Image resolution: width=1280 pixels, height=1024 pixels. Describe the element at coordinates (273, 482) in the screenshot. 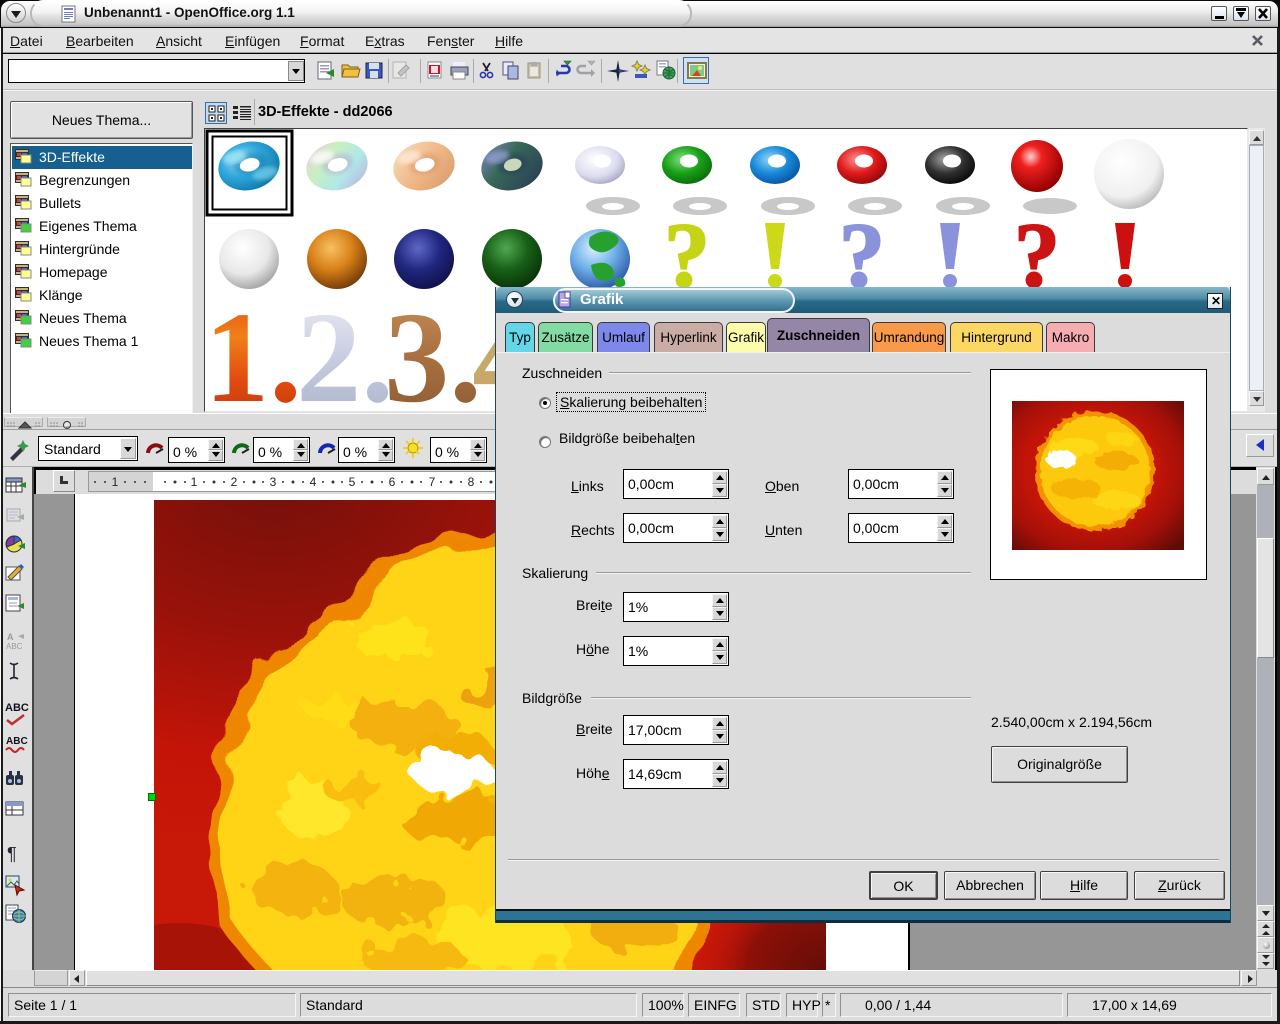

I see `svg-text: 3` at that location.